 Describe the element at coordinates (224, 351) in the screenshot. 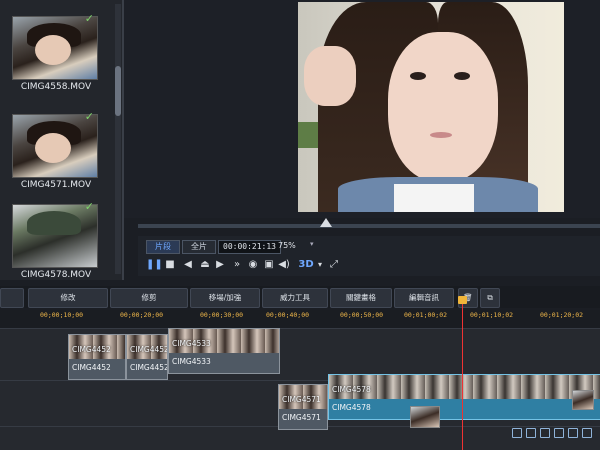

I see `timeline-clip: CIMG4533 CIMG4533` at that location.